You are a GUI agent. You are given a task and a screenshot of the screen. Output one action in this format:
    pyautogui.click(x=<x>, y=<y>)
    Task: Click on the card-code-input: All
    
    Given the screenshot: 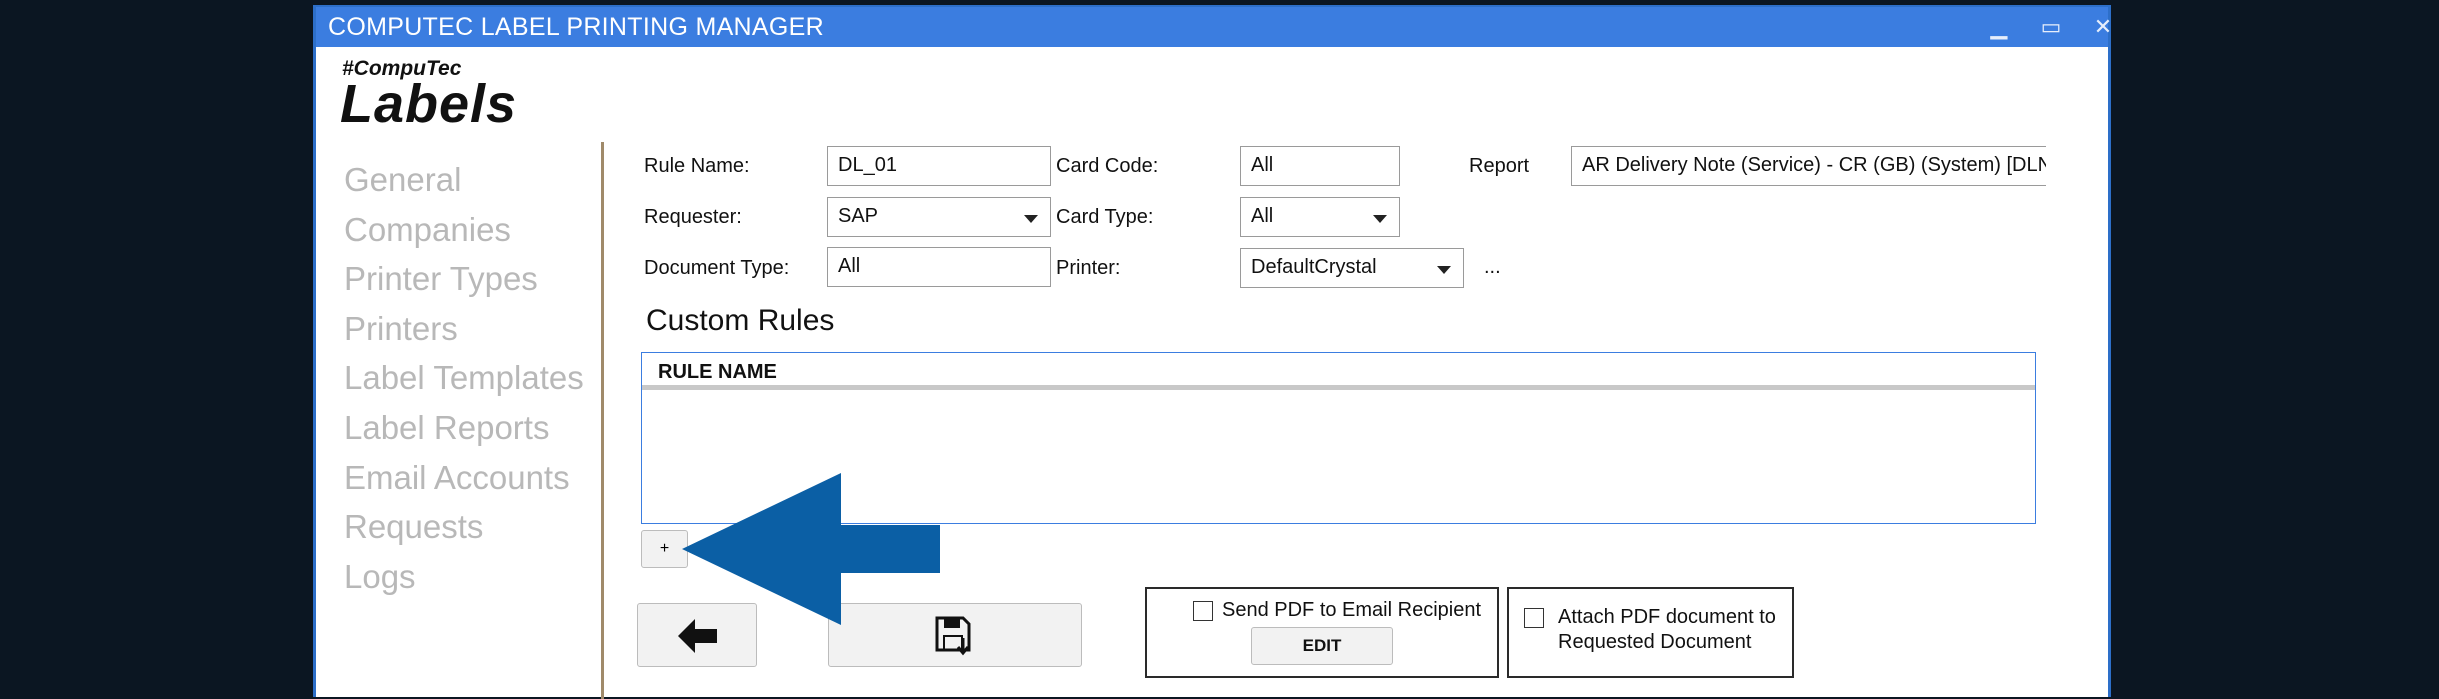 What is the action you would take?
    pyautogui.click(x=1320, y=166)
    